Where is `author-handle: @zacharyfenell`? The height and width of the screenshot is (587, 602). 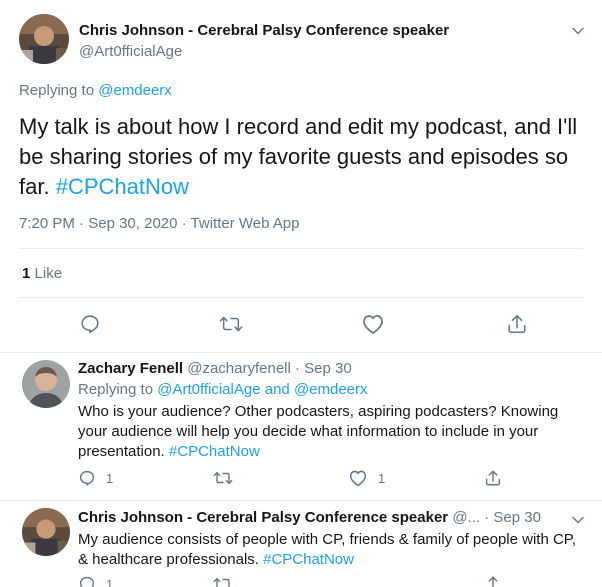 author-handle: @zacharyfenell is located at coordinates (239, 368).